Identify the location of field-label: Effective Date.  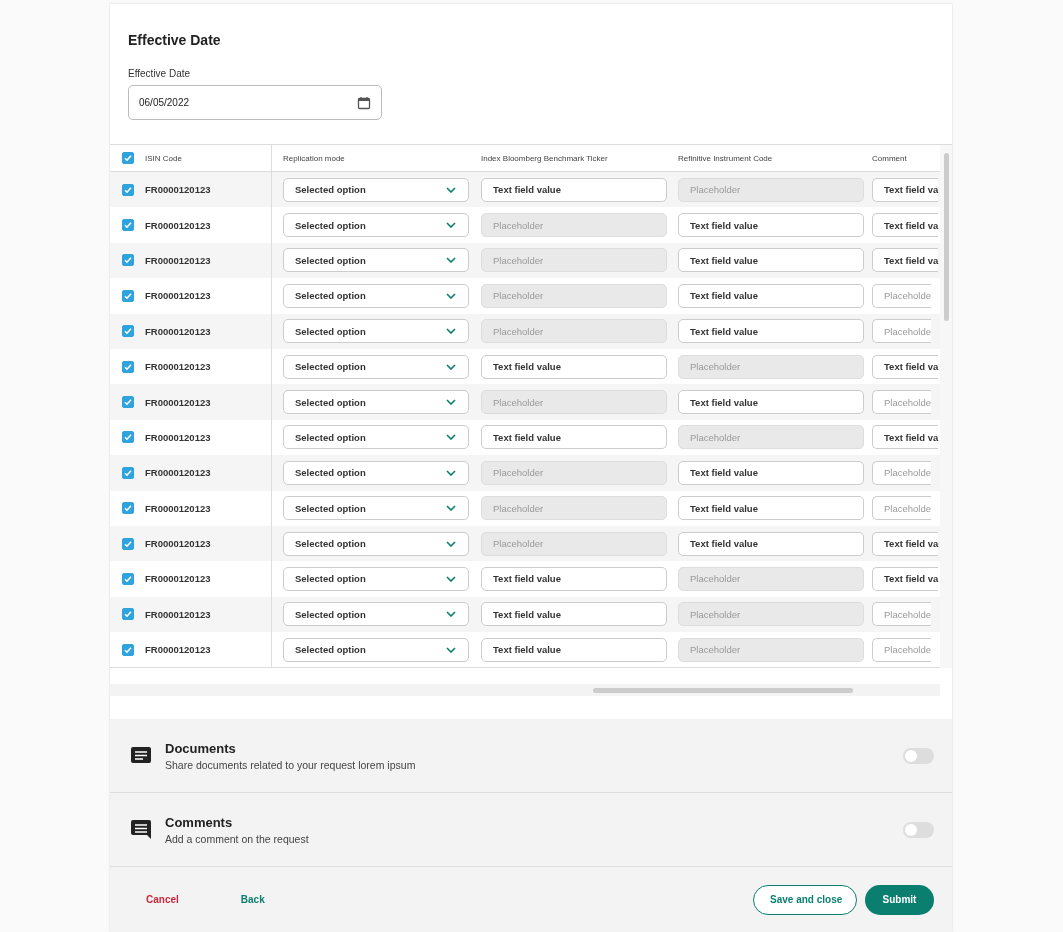
(160, 73).